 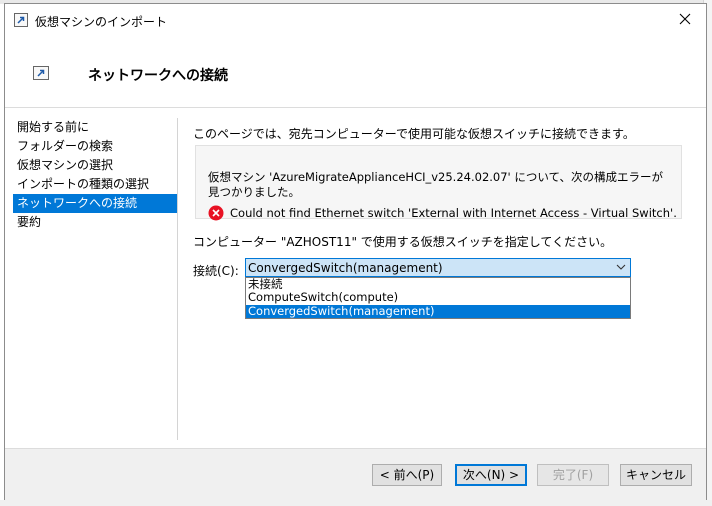 I want to click on error-x-circle-icon, so click(x=216, y=213).